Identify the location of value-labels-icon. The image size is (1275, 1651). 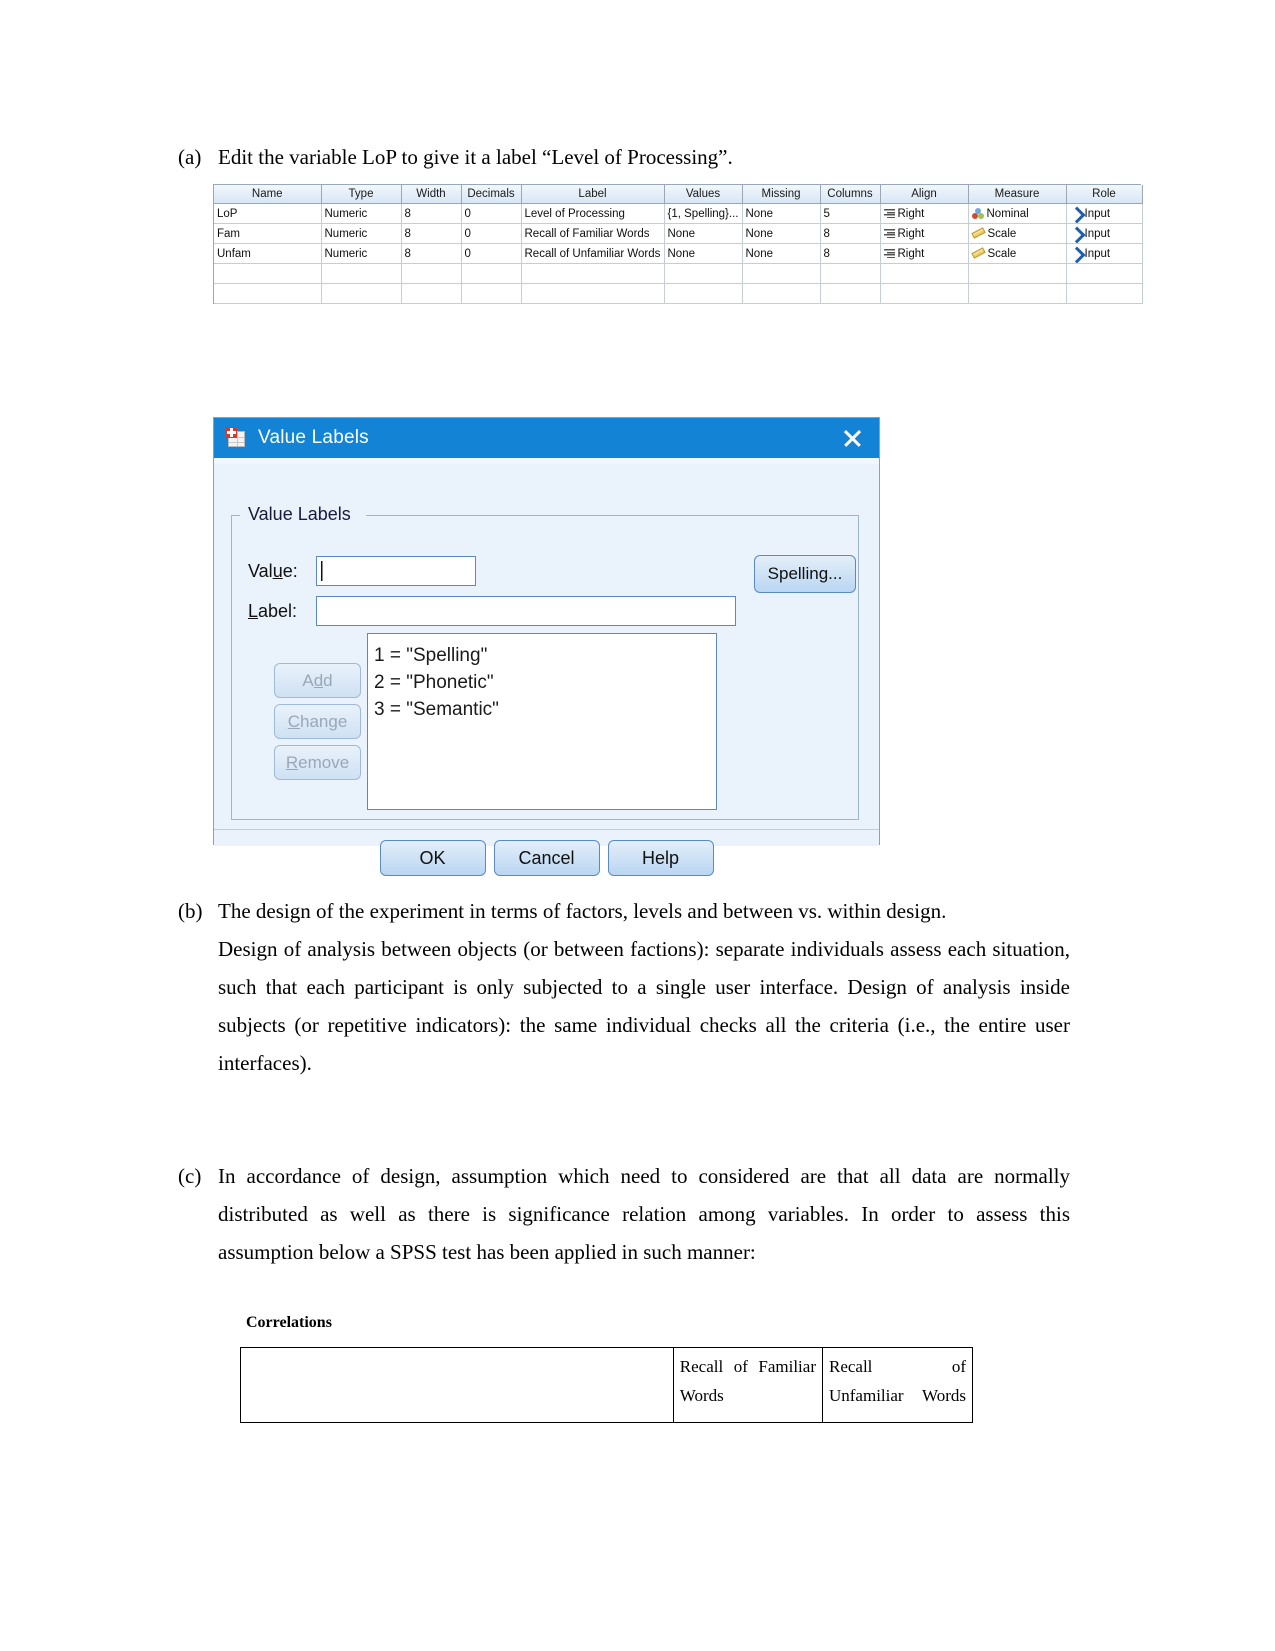
(237, 438).